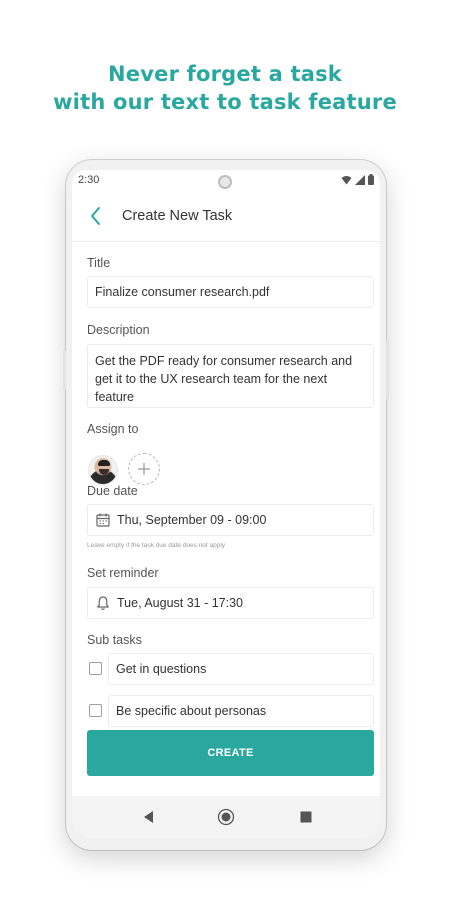 Image resolution: width=450 pixels, height=900 pixels. I want to click on subtask-field: Be specific about personas, so click(241, 711).